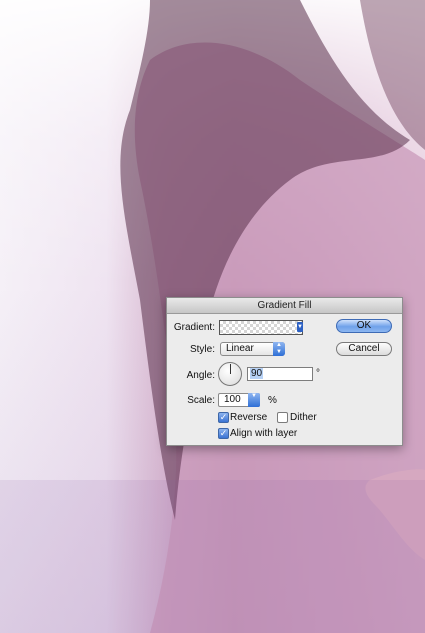 The image size is (425, 633). Describe the element at coordinates (240, 348) in the screenshot. I see `style-select-value: Linear` at that location.